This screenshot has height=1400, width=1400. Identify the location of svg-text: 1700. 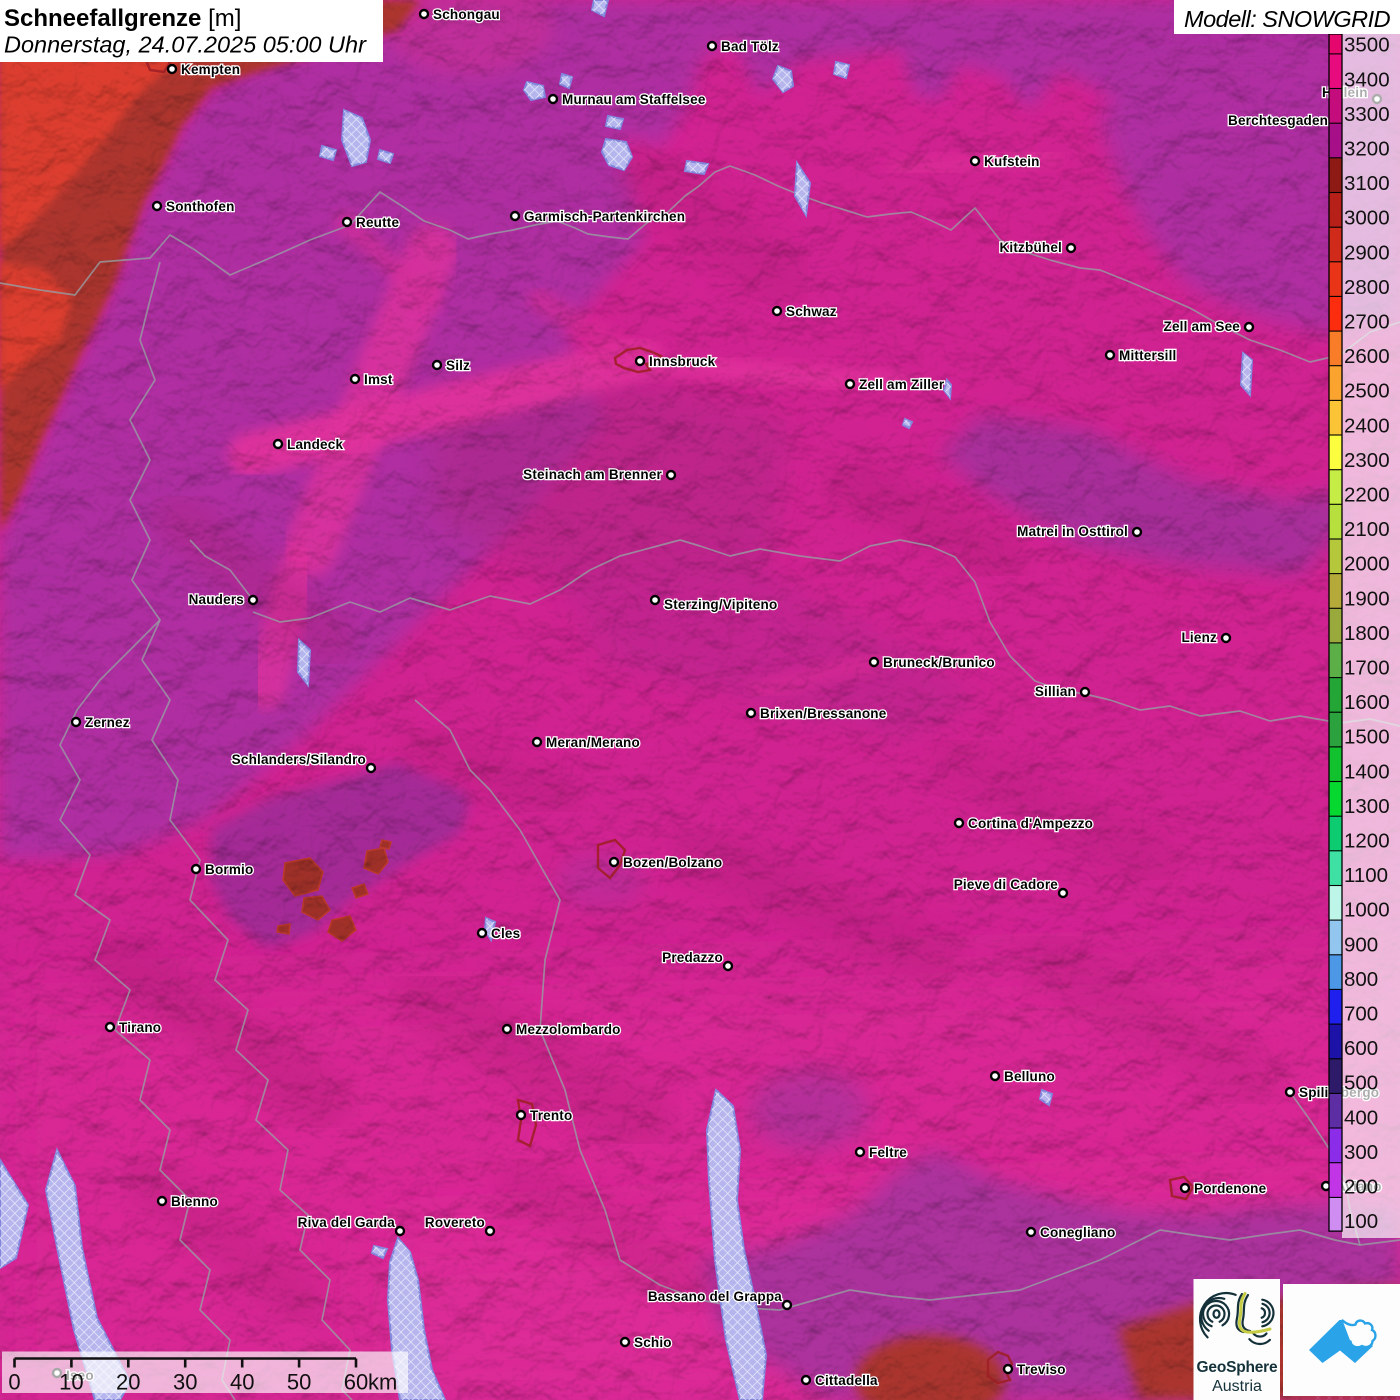
(1367, 668).